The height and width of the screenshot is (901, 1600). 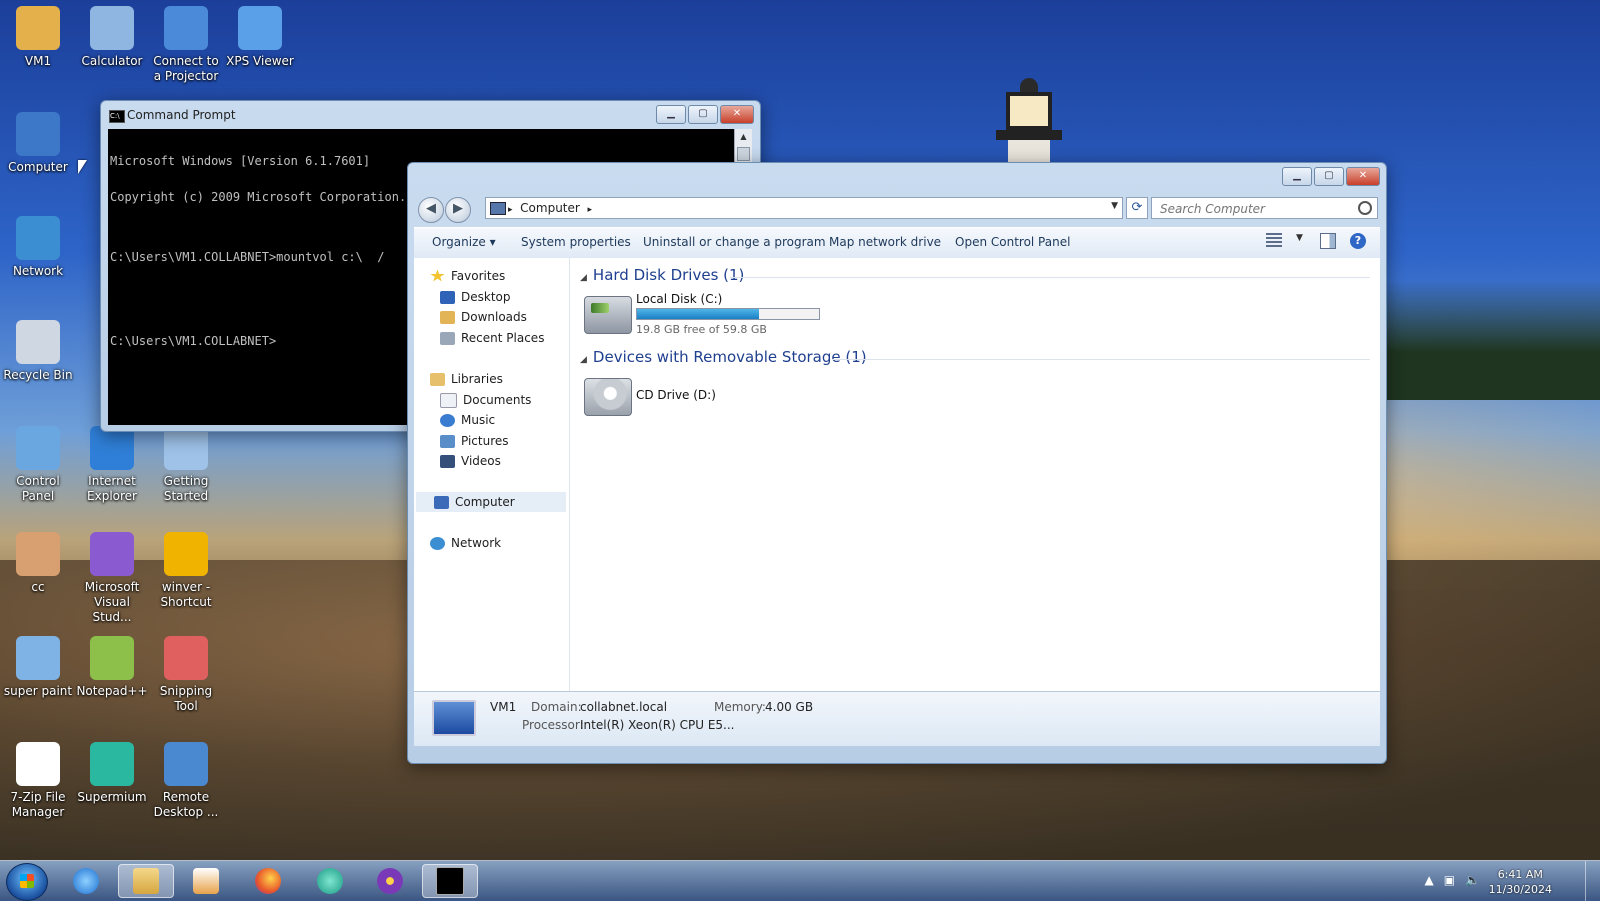 I want to click on taskbar-tor-icon, so click(x=390, y=881).